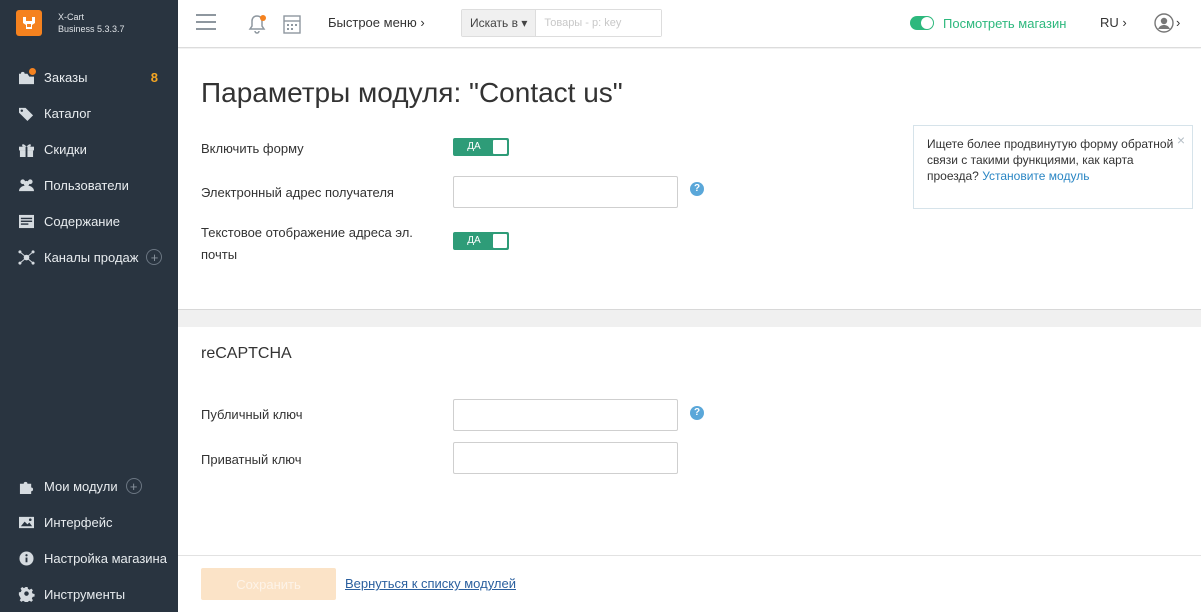 This screenshot has width=1201, height=612. What do you see at coordinates (26, 185) in the screenshot?
I see `users-icon` at bounding box center [26, 185].